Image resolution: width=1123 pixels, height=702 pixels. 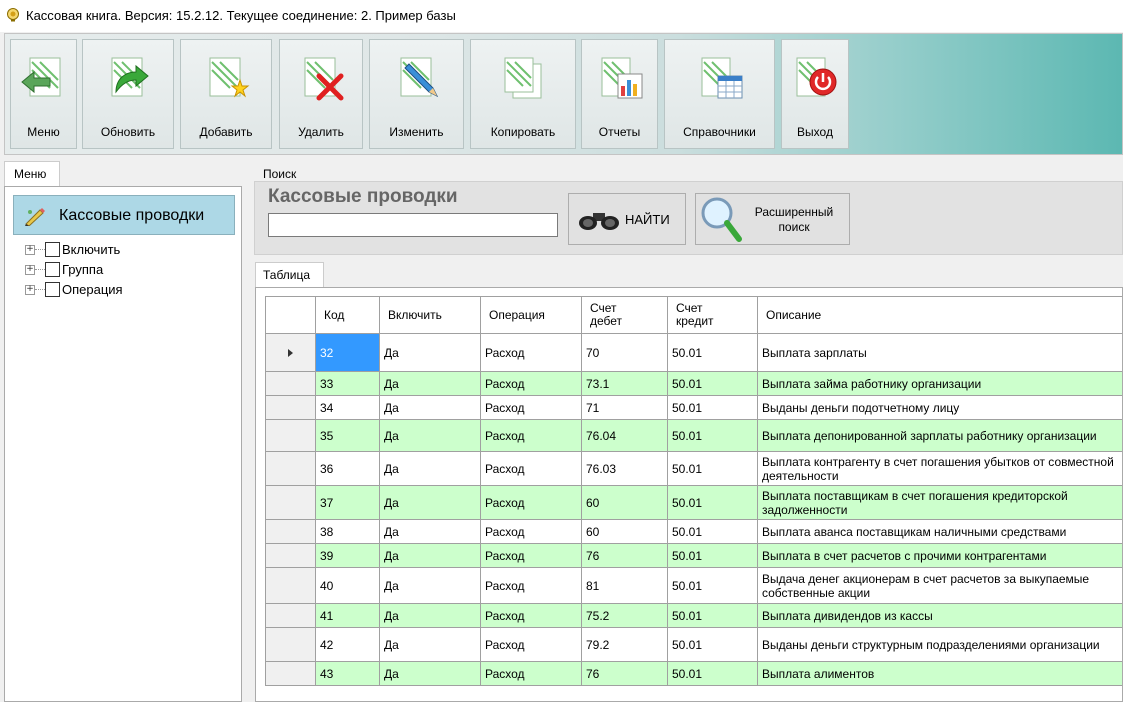 What do you see at coordinates (624, 407) in the screenshot?
I see `cell-debit: 71` at bounding box center [624, 407].